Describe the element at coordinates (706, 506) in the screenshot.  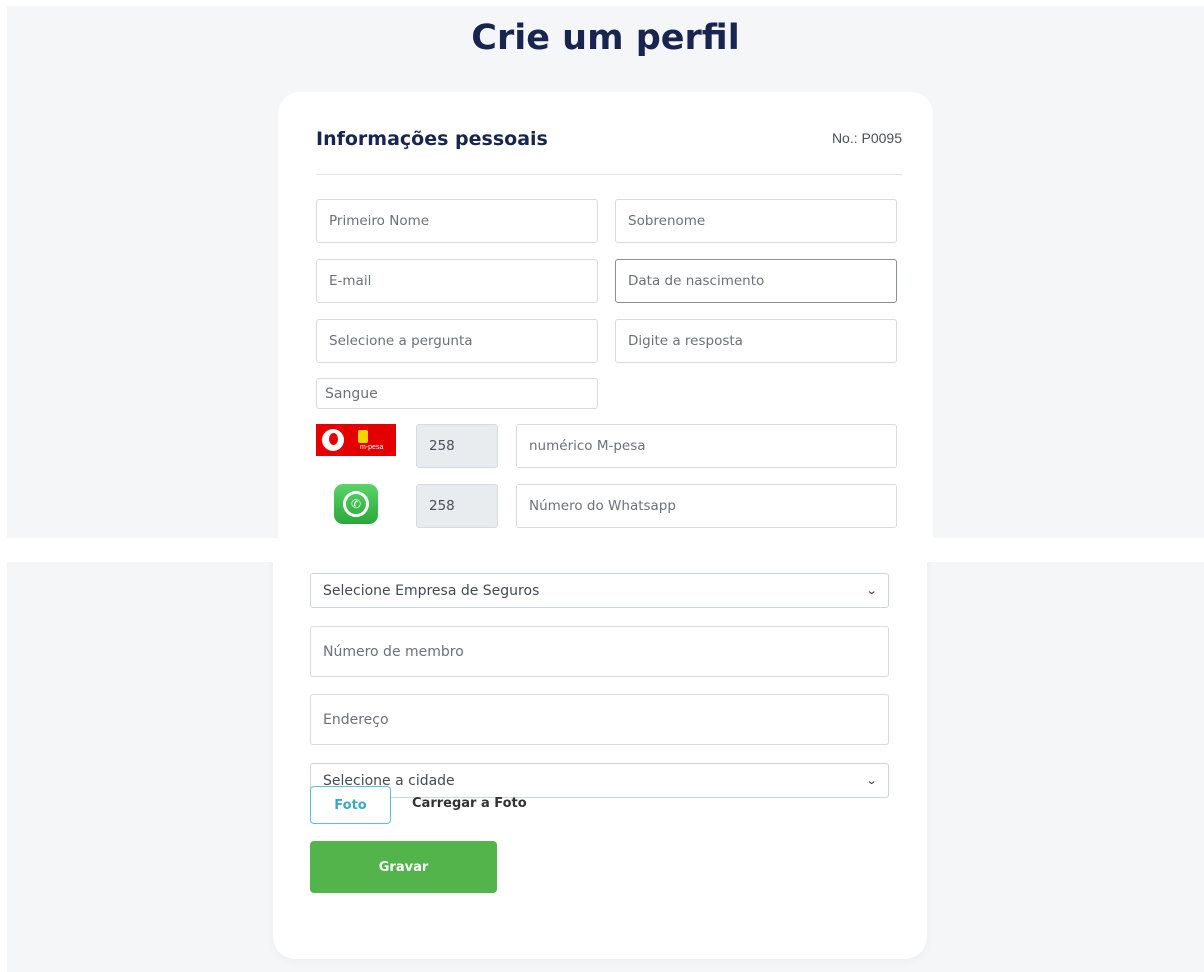
I see `whatsapp-number-input` at that location.